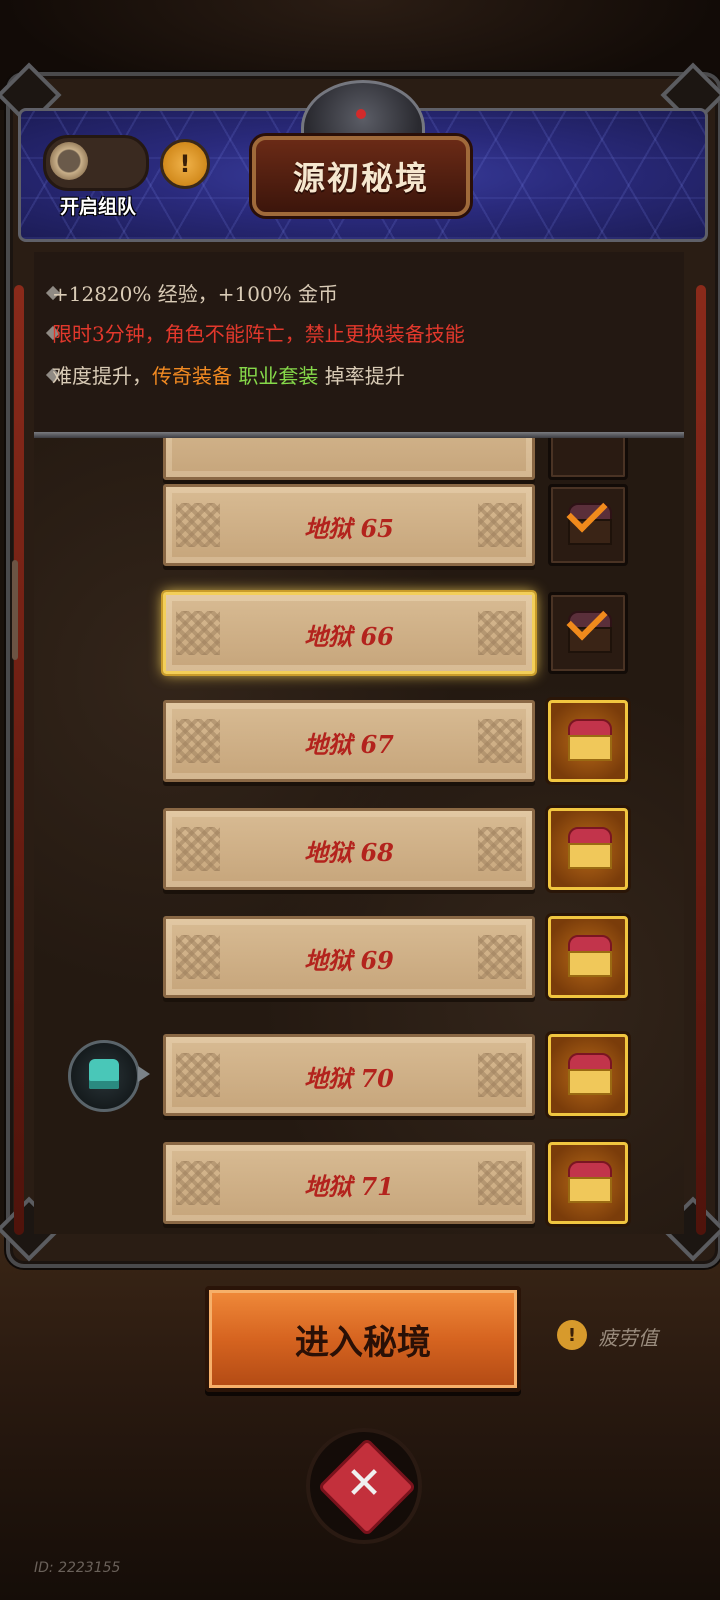 This screenshot has width=720, height=1600. I want to click on team-toggle-label: 开启组队, so click(97, 207).